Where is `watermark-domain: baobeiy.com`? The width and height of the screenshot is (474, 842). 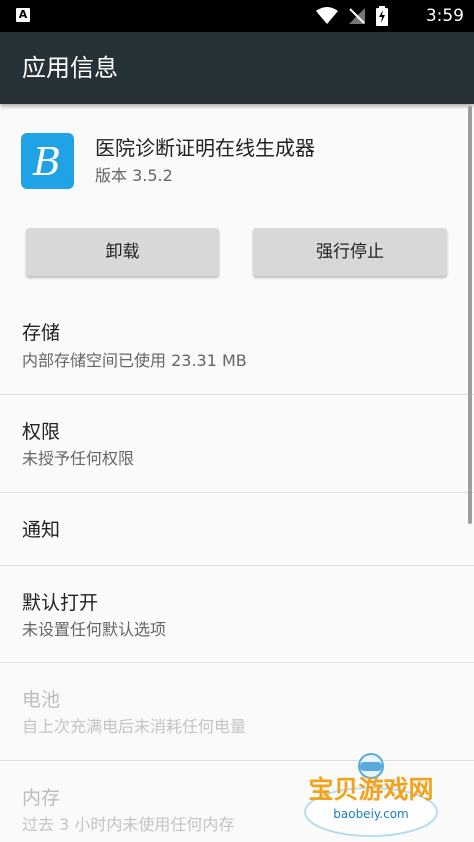
watermark-domain: baobeiy.com is located at coordinates (370, 814).